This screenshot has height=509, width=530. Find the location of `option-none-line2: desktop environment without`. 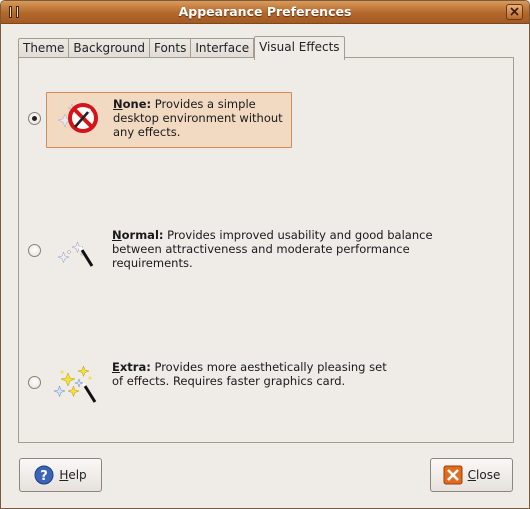

option-none-line2: desktop environment without is located at coordinates (198, 118).